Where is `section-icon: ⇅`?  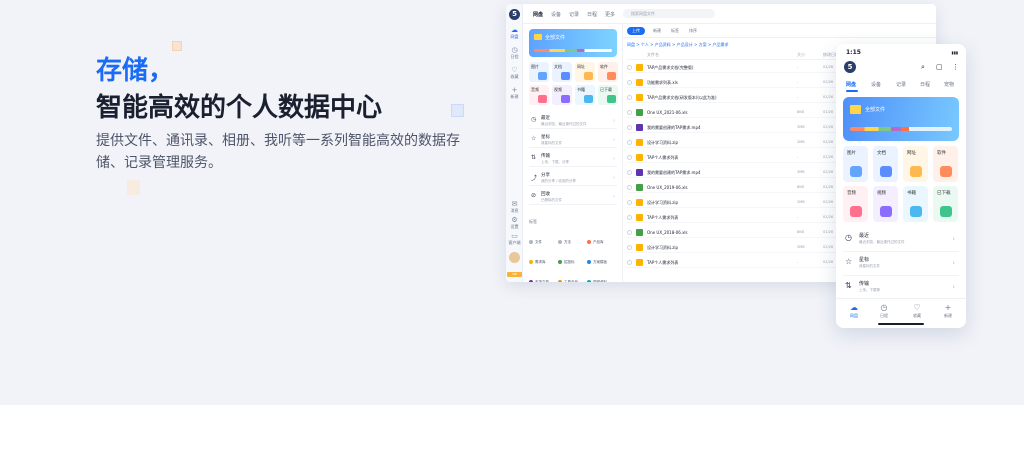 section-icon: ⇅ is located at coordinates (848, 285).